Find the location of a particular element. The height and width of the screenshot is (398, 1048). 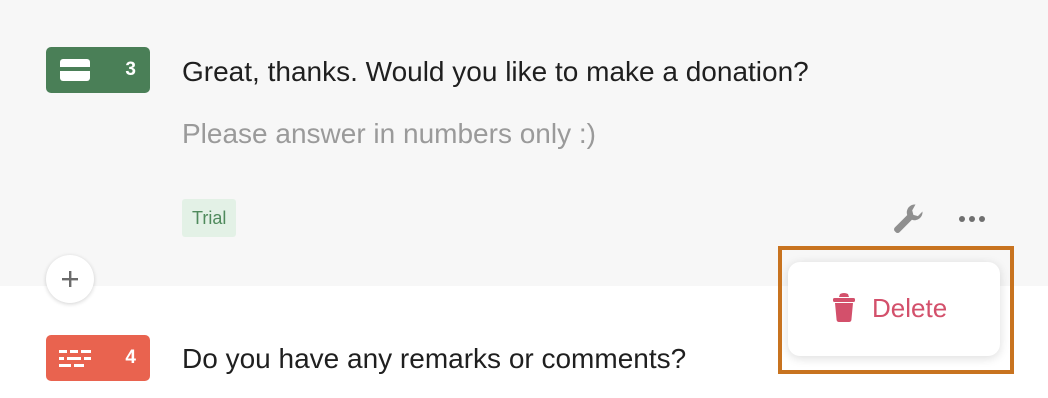

add-question-button is located at coordinates (70, 279).